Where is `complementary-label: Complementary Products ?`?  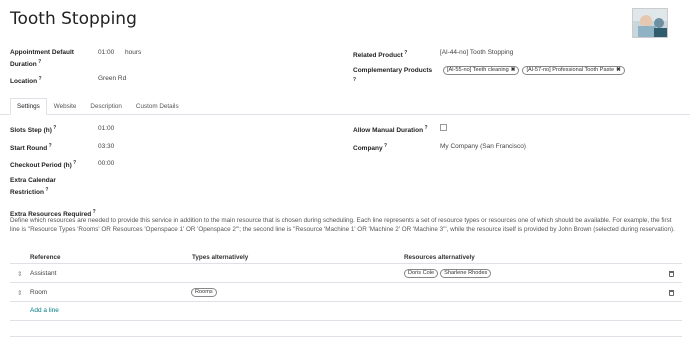 complementary-label: Complementary Products ? is located at coordinates (393, 75).